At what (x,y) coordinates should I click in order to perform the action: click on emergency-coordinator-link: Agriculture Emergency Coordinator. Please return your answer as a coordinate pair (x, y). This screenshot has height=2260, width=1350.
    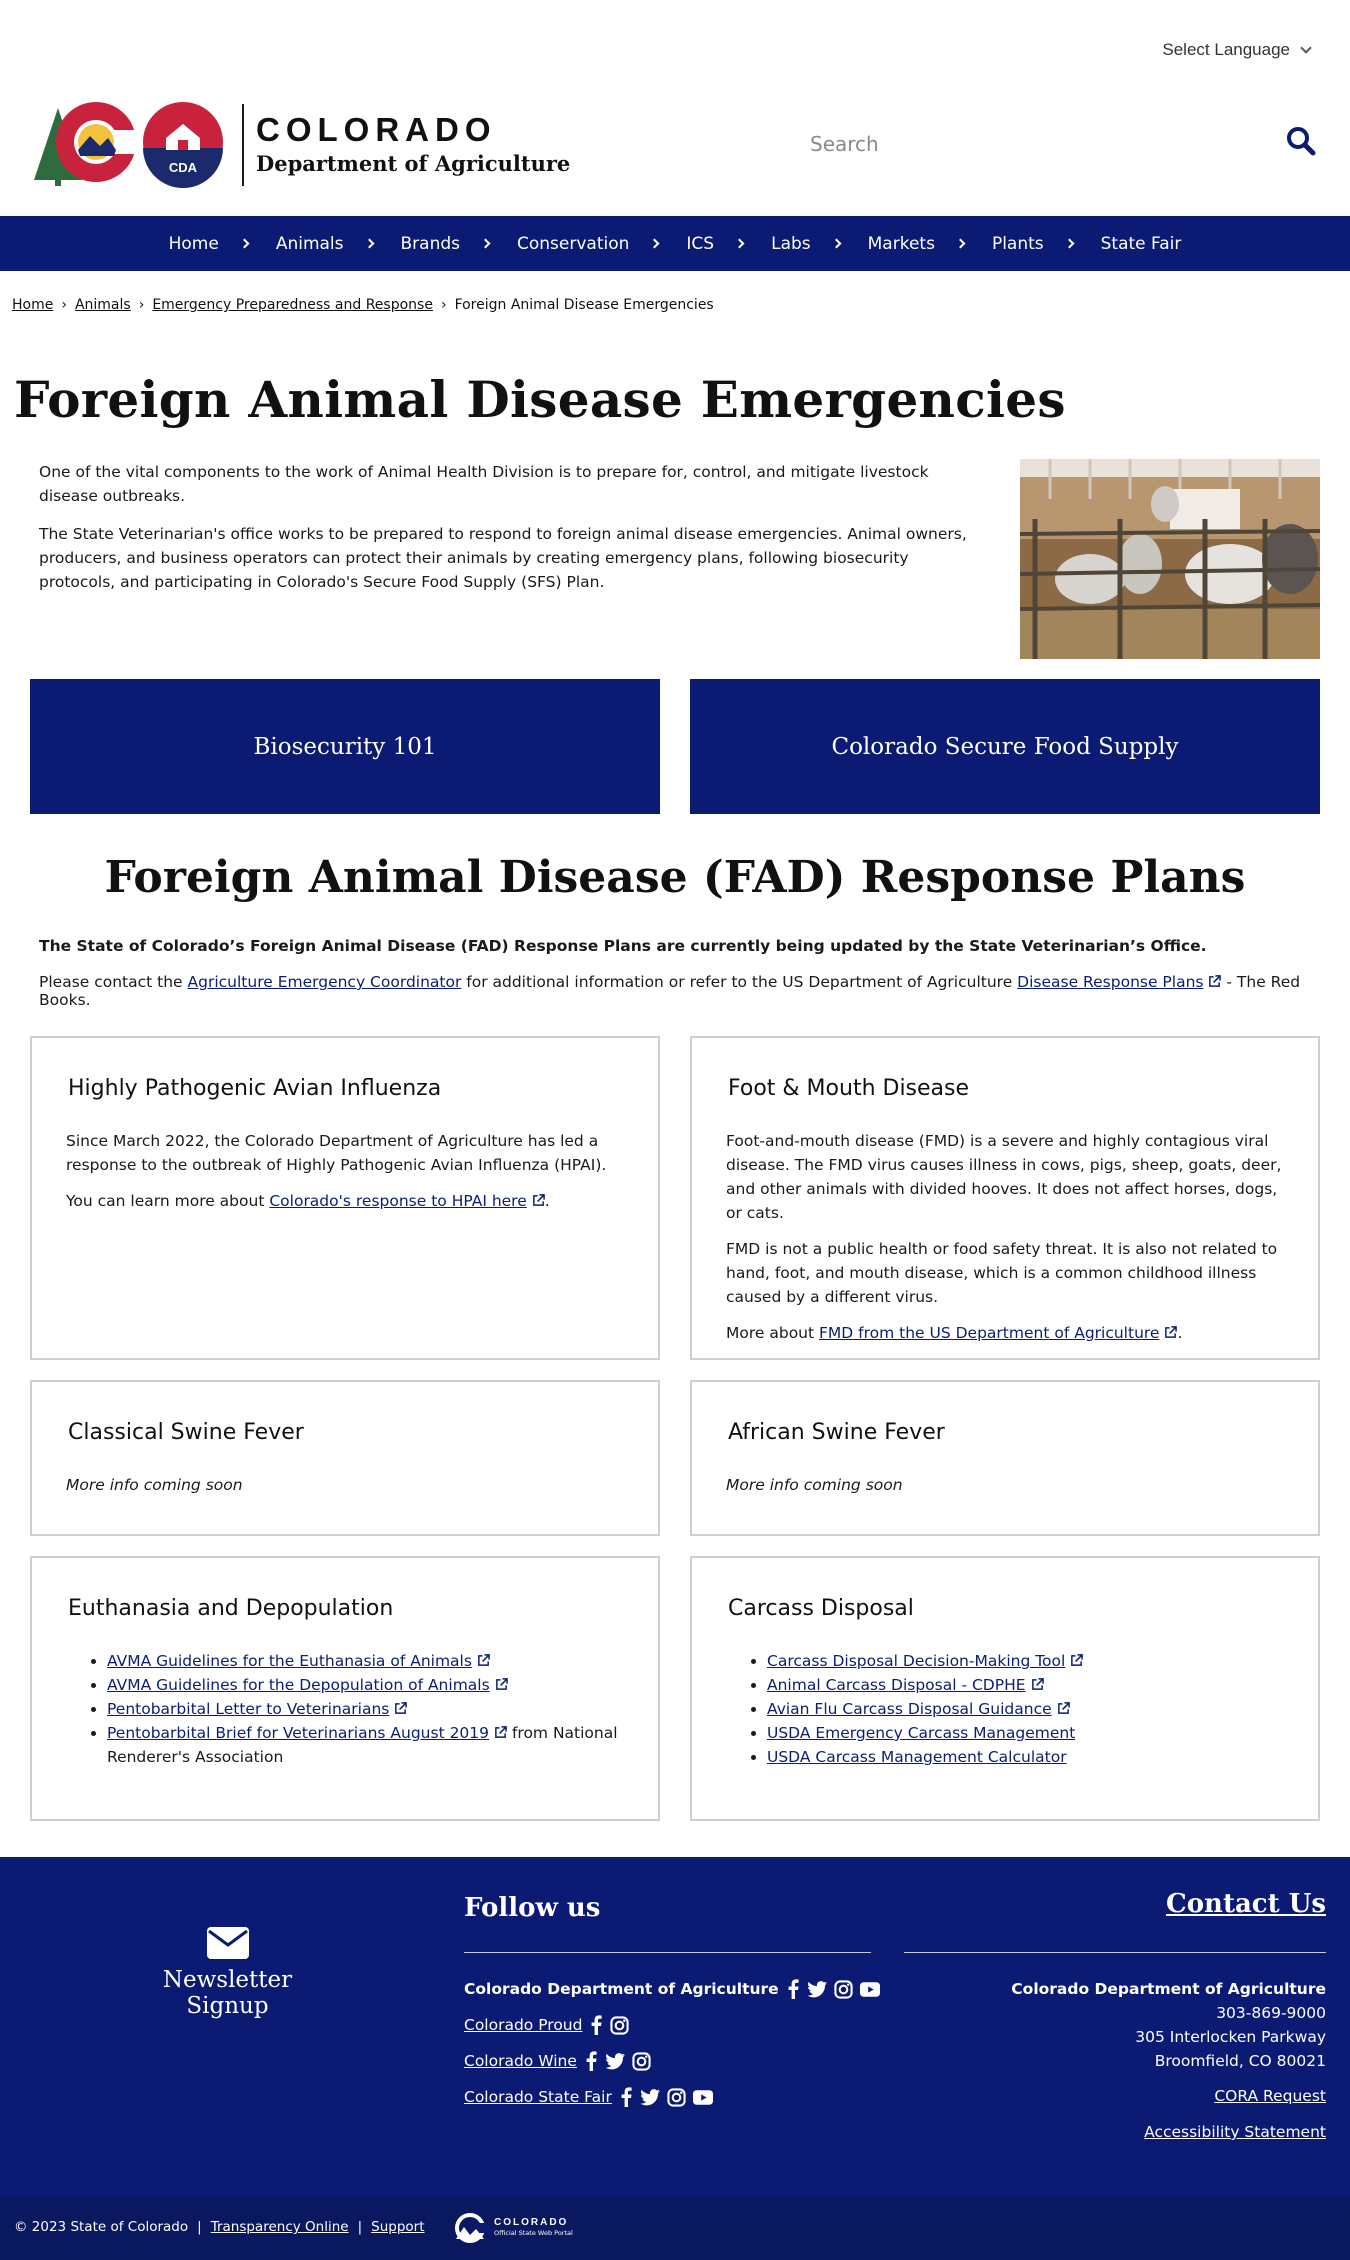
    Looking at the image, I should click on (325, 982).